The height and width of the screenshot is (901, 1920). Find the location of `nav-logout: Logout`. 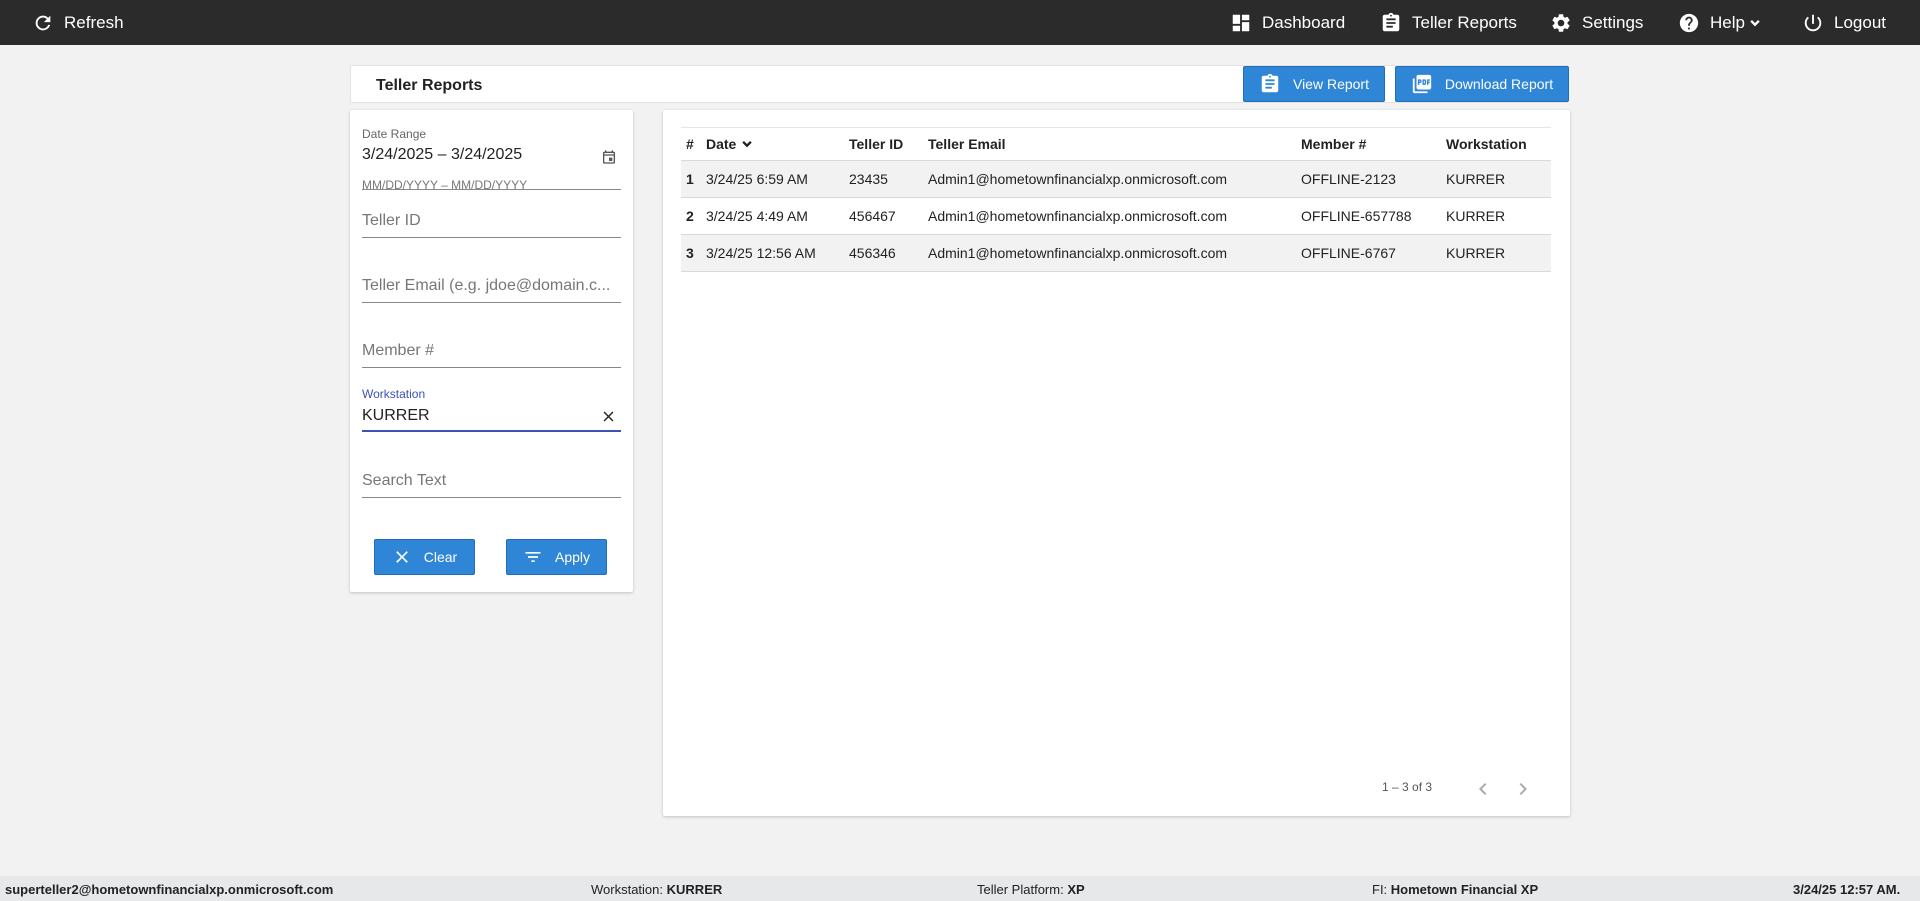

nav-logout: Logout is located at coordinates (1844, 22).